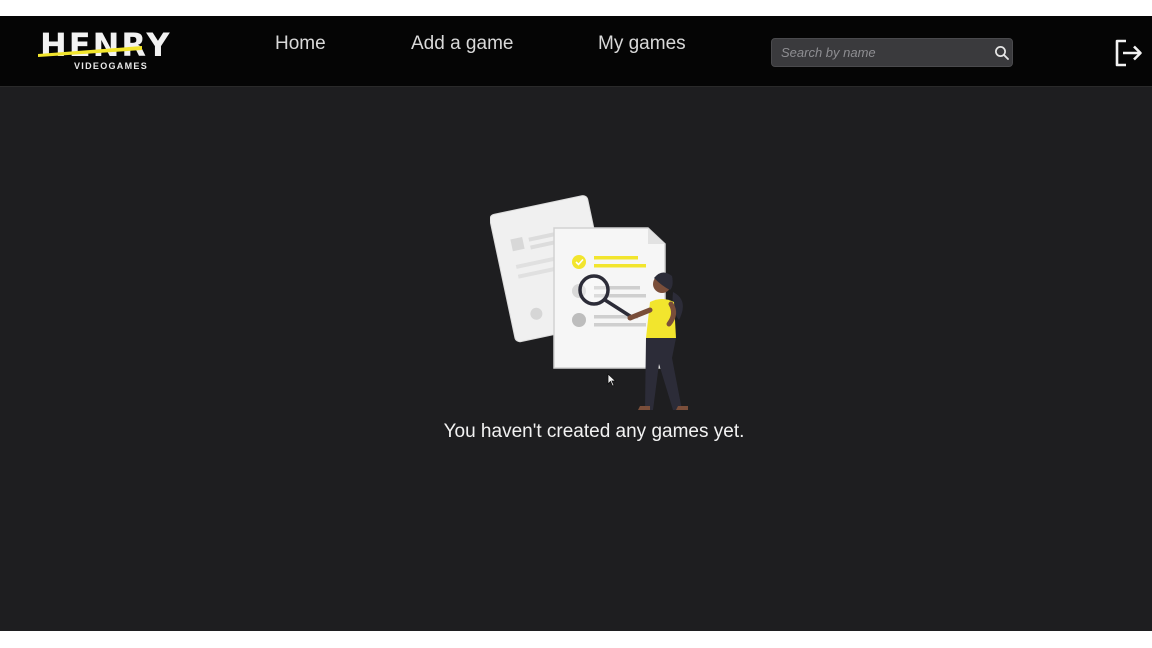  I want to click on search-input, so click(883, 52).